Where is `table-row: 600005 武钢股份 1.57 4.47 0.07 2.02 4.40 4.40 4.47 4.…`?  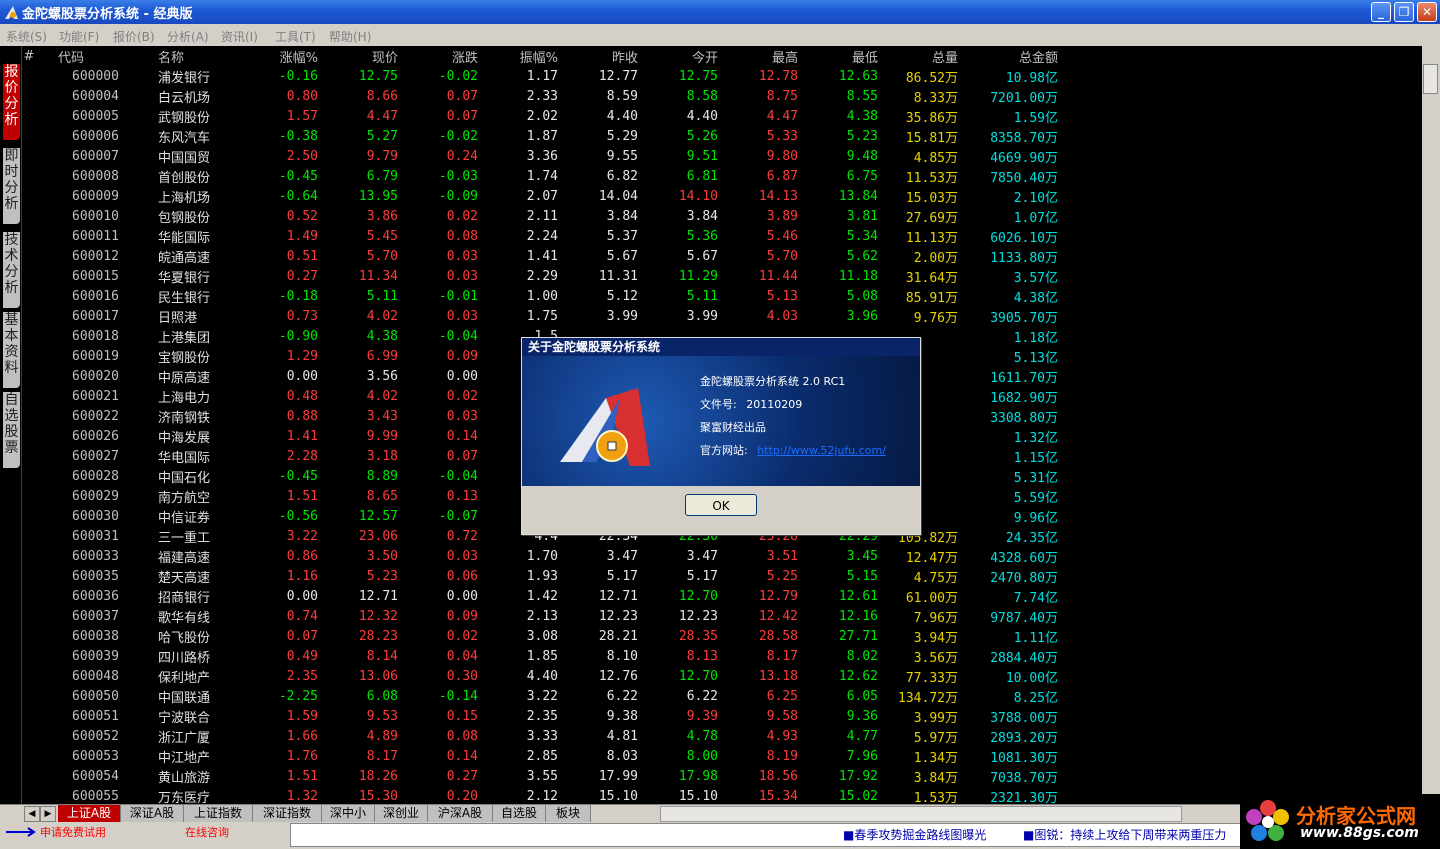 table-row: 600005 武钢股份 1.57 4.47 0.07 2.02 4.40 4.40 4.47 4.… is located at coordinates (540, 116).